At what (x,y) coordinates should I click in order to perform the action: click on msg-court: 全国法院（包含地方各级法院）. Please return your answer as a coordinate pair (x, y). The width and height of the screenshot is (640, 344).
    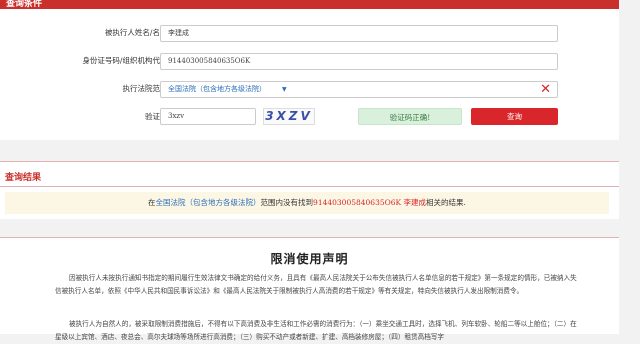
    Looking at the image, I should click on (208, 202).